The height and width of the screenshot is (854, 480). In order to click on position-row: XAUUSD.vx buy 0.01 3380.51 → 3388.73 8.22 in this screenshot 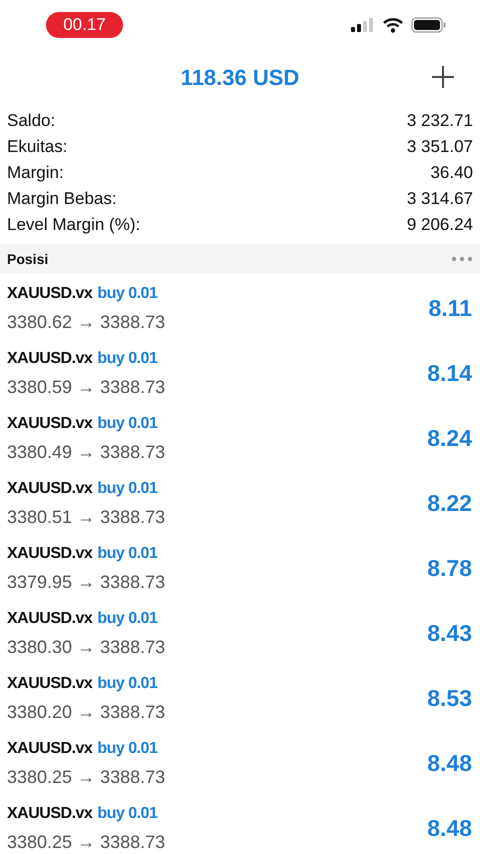, I will do `click(240, 501)`.